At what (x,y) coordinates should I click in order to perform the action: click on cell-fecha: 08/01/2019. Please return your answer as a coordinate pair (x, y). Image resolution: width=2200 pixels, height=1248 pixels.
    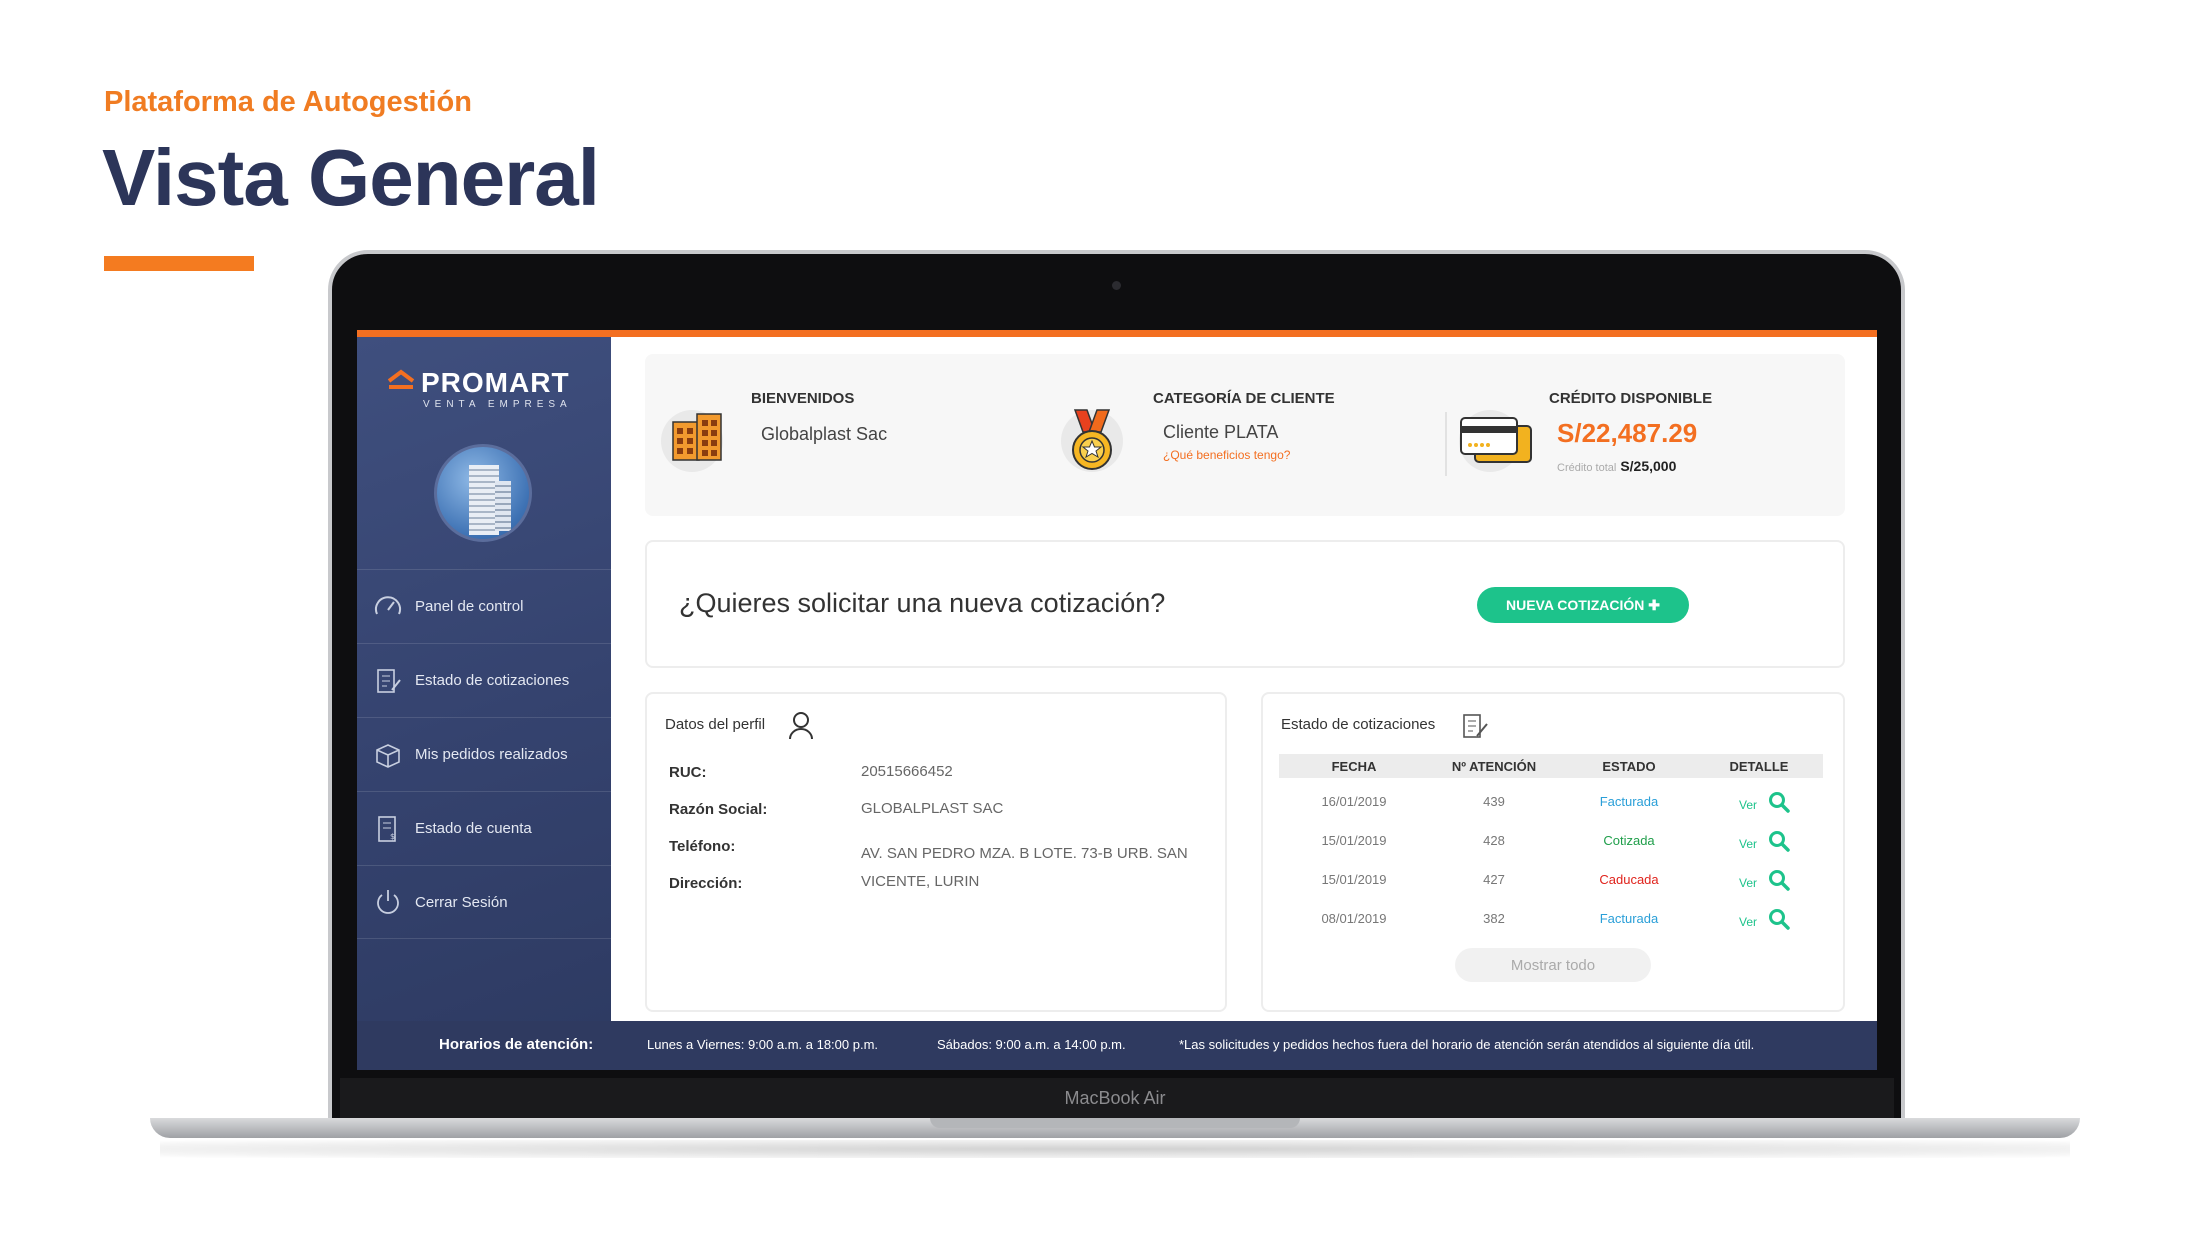
    Looking at the image, I should click on (1354, 918).